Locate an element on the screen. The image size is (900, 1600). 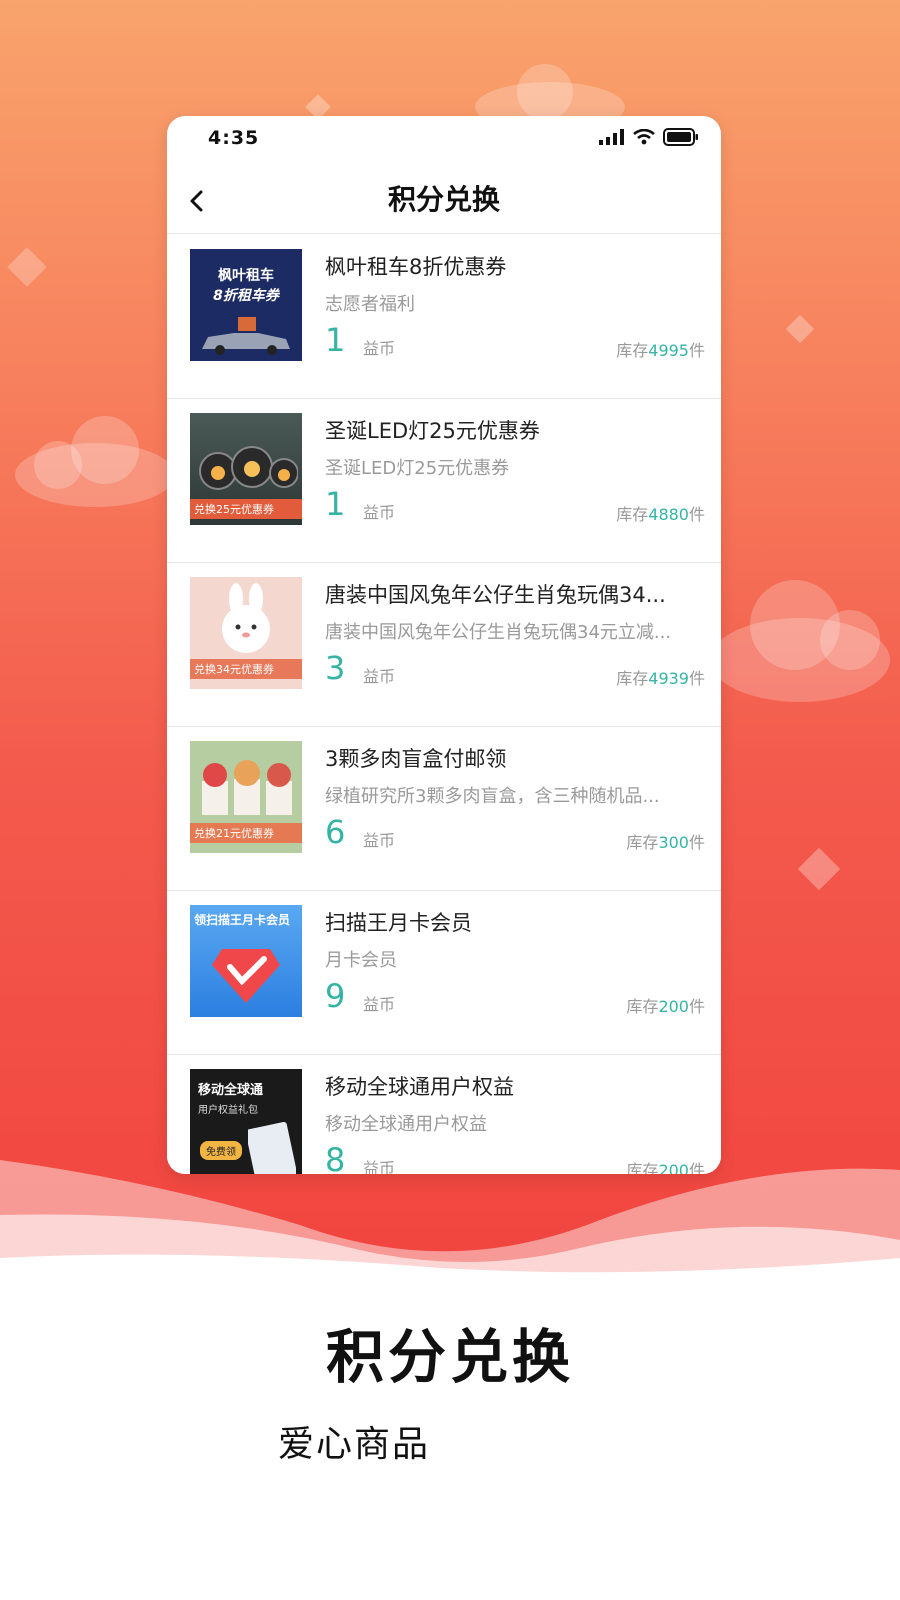
thumb-label: 兑换25元优惠券 is located at coordinates (246, 509).